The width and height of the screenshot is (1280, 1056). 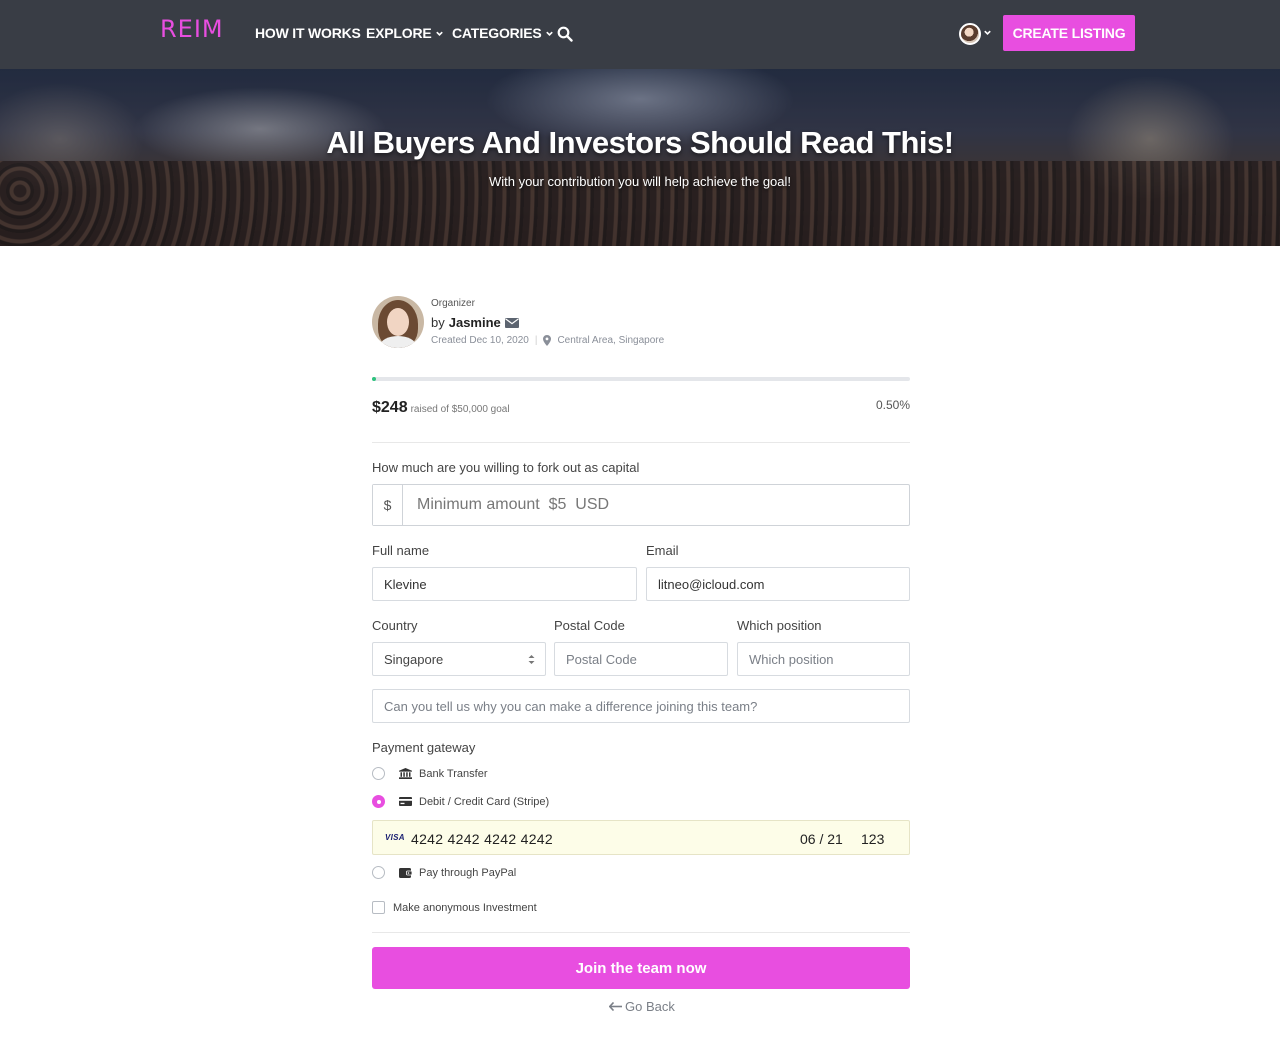 What do you see at coordinates (405, 873) in the screenshot?
I see `wallet-icon` at bounding box center [405, 873].